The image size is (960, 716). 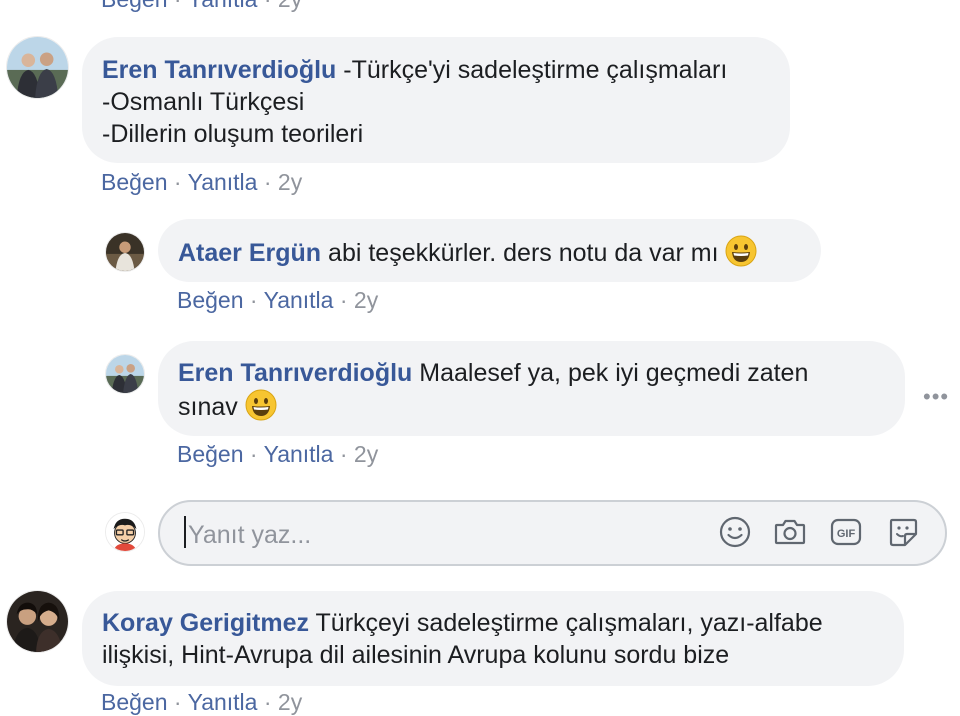 What do you see at coordinates (614, 373) in the screenshot?
I see `comment-text: Maalesef ya, pek iyi geçmedi zaten` at bounding box center [614, 373].